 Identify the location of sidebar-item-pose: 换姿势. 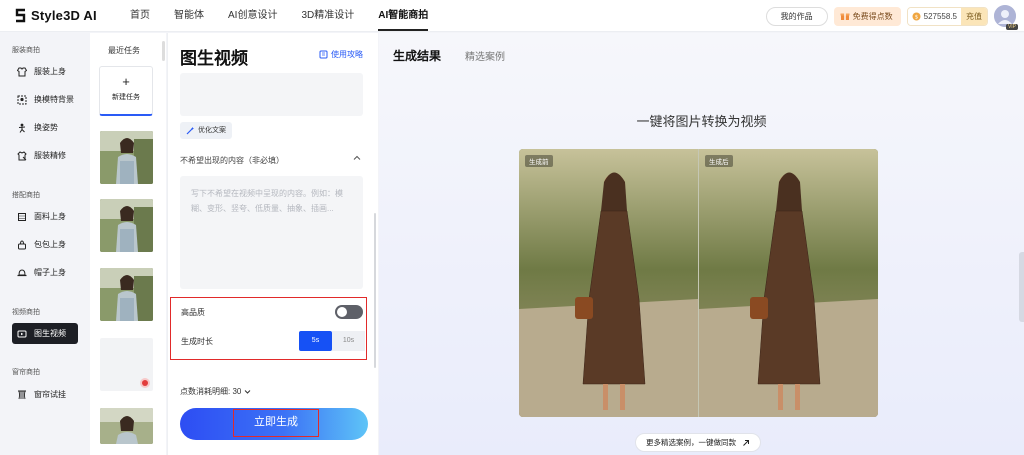
(45, 127).